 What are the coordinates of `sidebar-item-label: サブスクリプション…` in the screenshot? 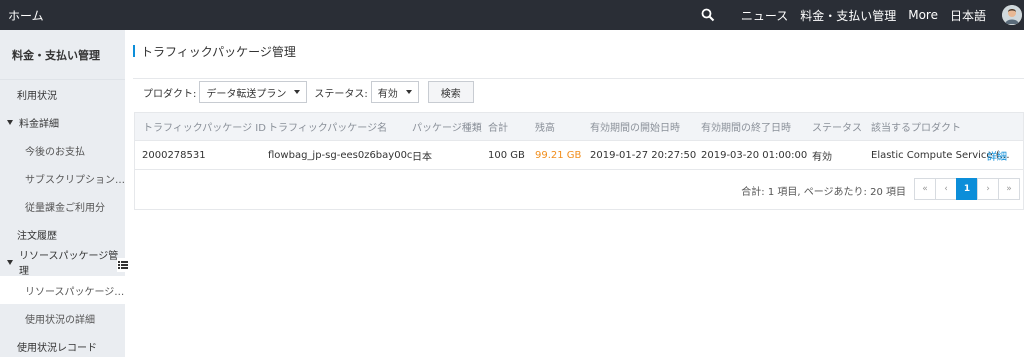 It's located at (75, 180).